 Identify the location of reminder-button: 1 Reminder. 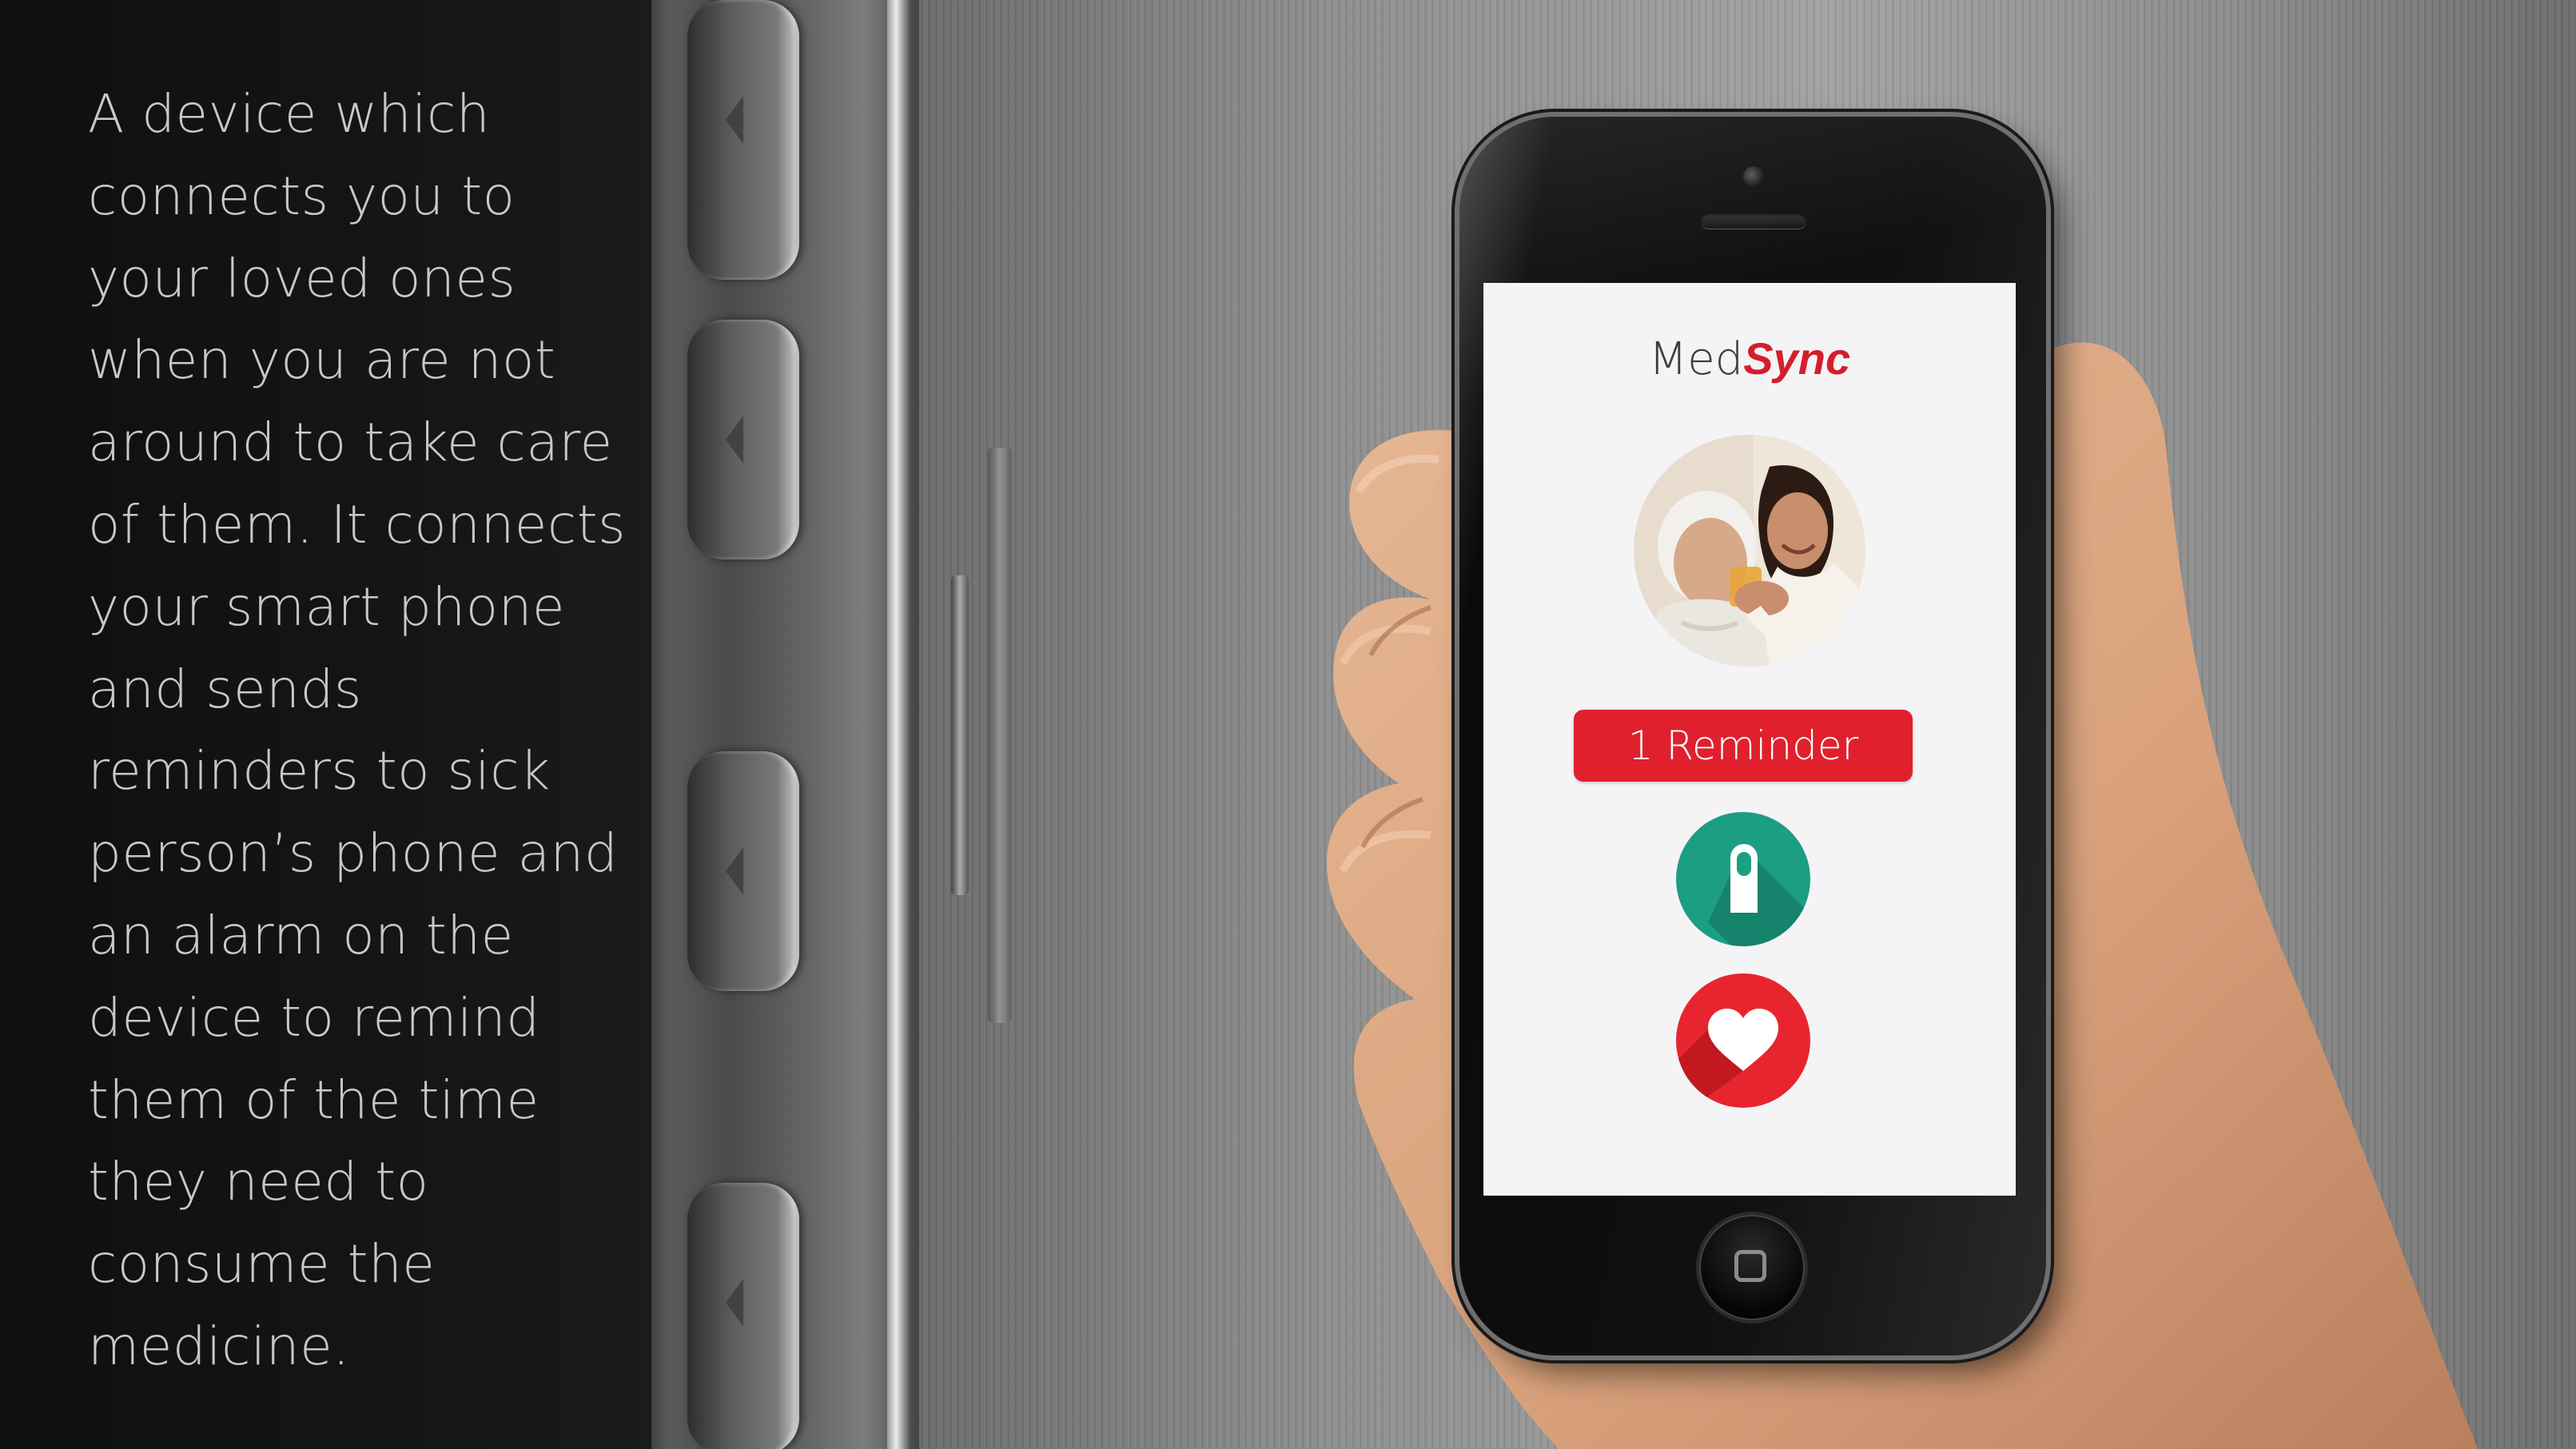
(1743, 746).